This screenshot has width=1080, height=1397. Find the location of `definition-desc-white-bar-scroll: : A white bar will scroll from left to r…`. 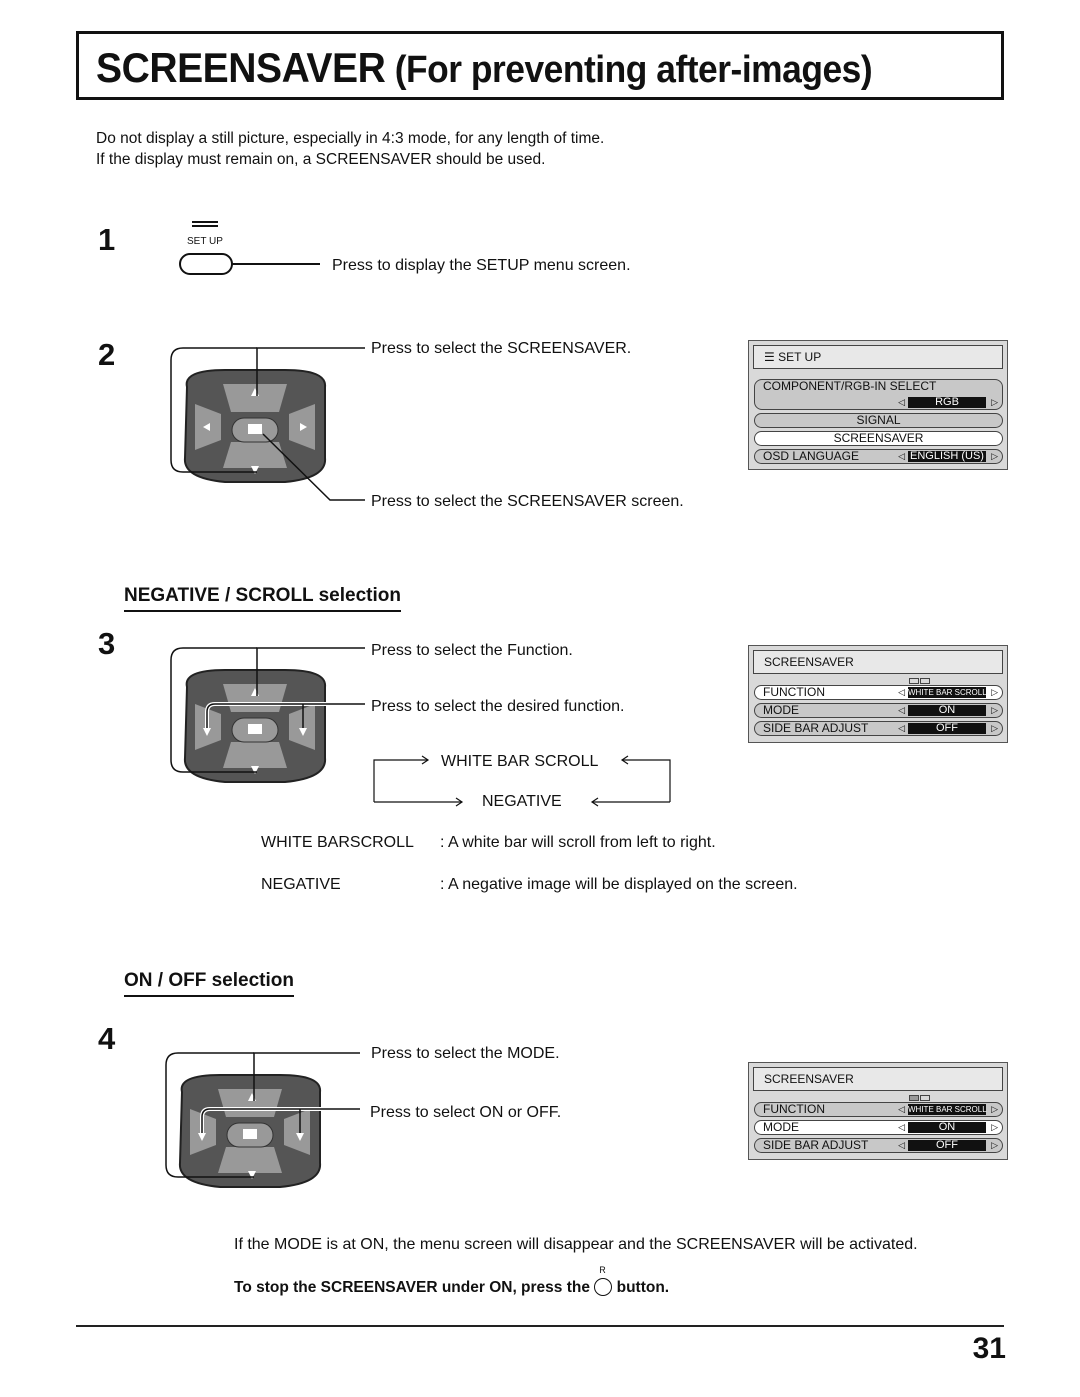

definition-desc-white-bar-scroll: : A white bar will scroll from left to r… is located at coordinates (578, 842).